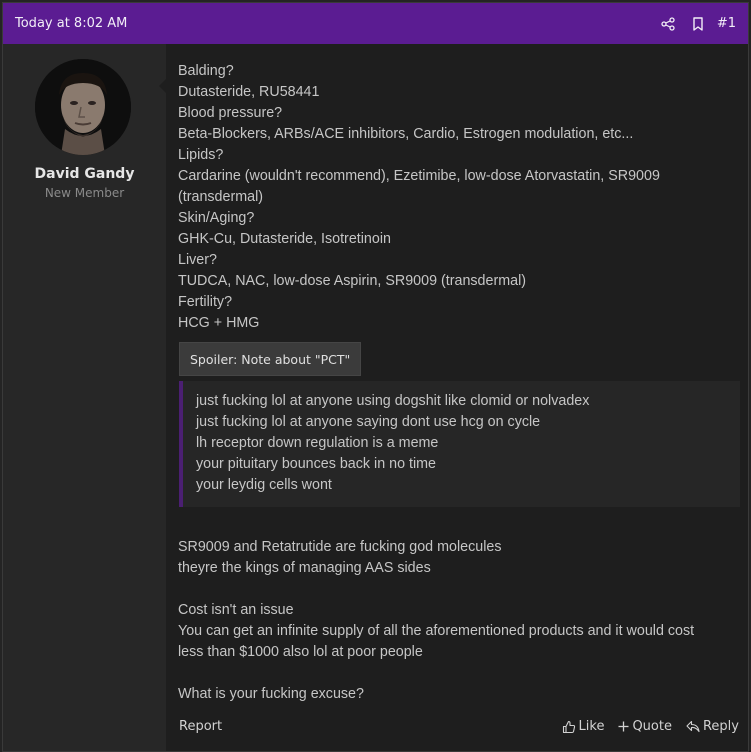 The height and width of the screenshot is (752, 751). What do you see at coordinates (693, 726) in the screenshot?
I see `reply-icon` at bounding box center [693, 726].